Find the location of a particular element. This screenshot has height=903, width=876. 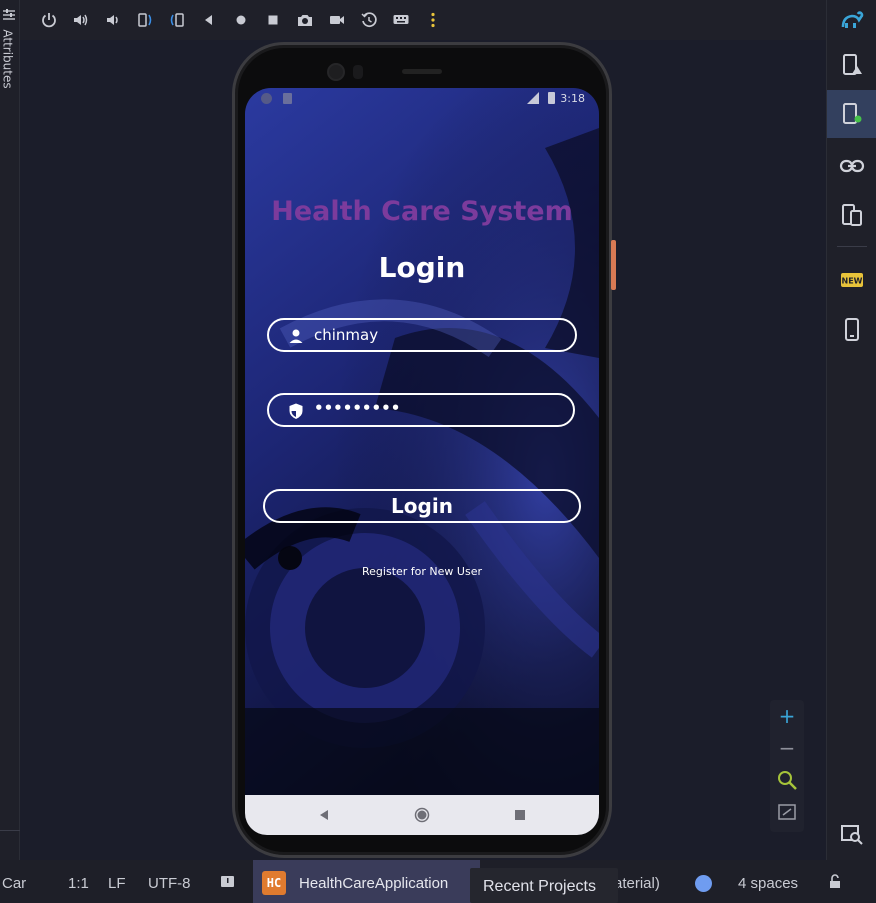

camera-icon is located at coordinates (305, 20).